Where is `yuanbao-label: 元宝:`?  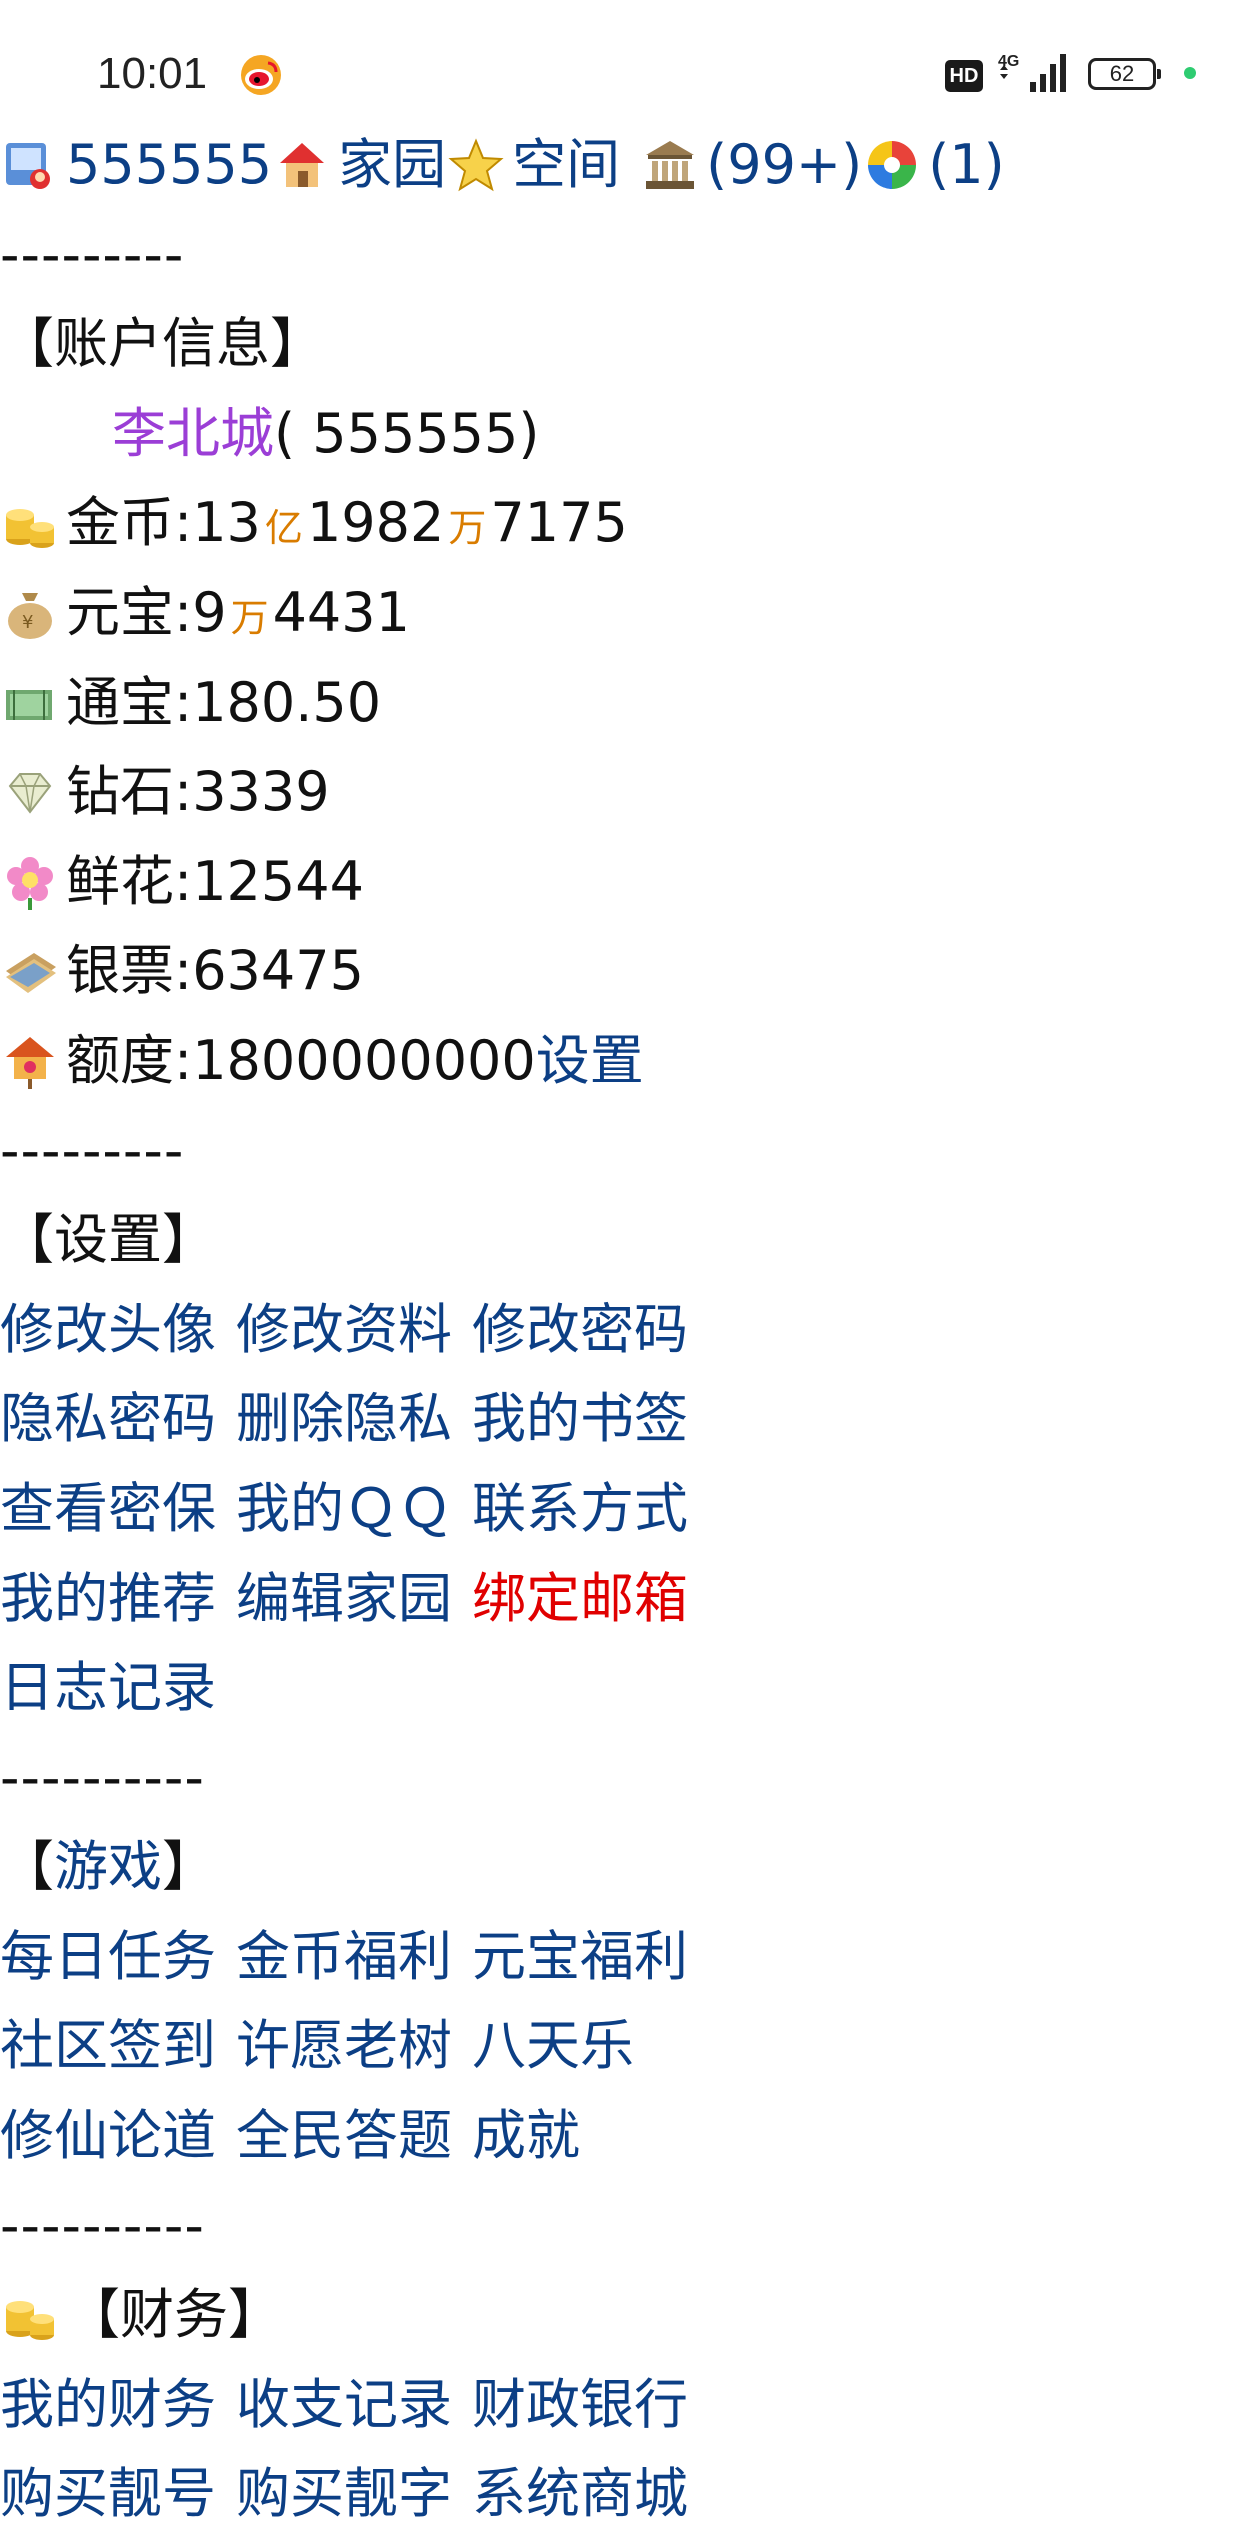
yuanbao-label: 元宝: is located at coordinates (129, 612).